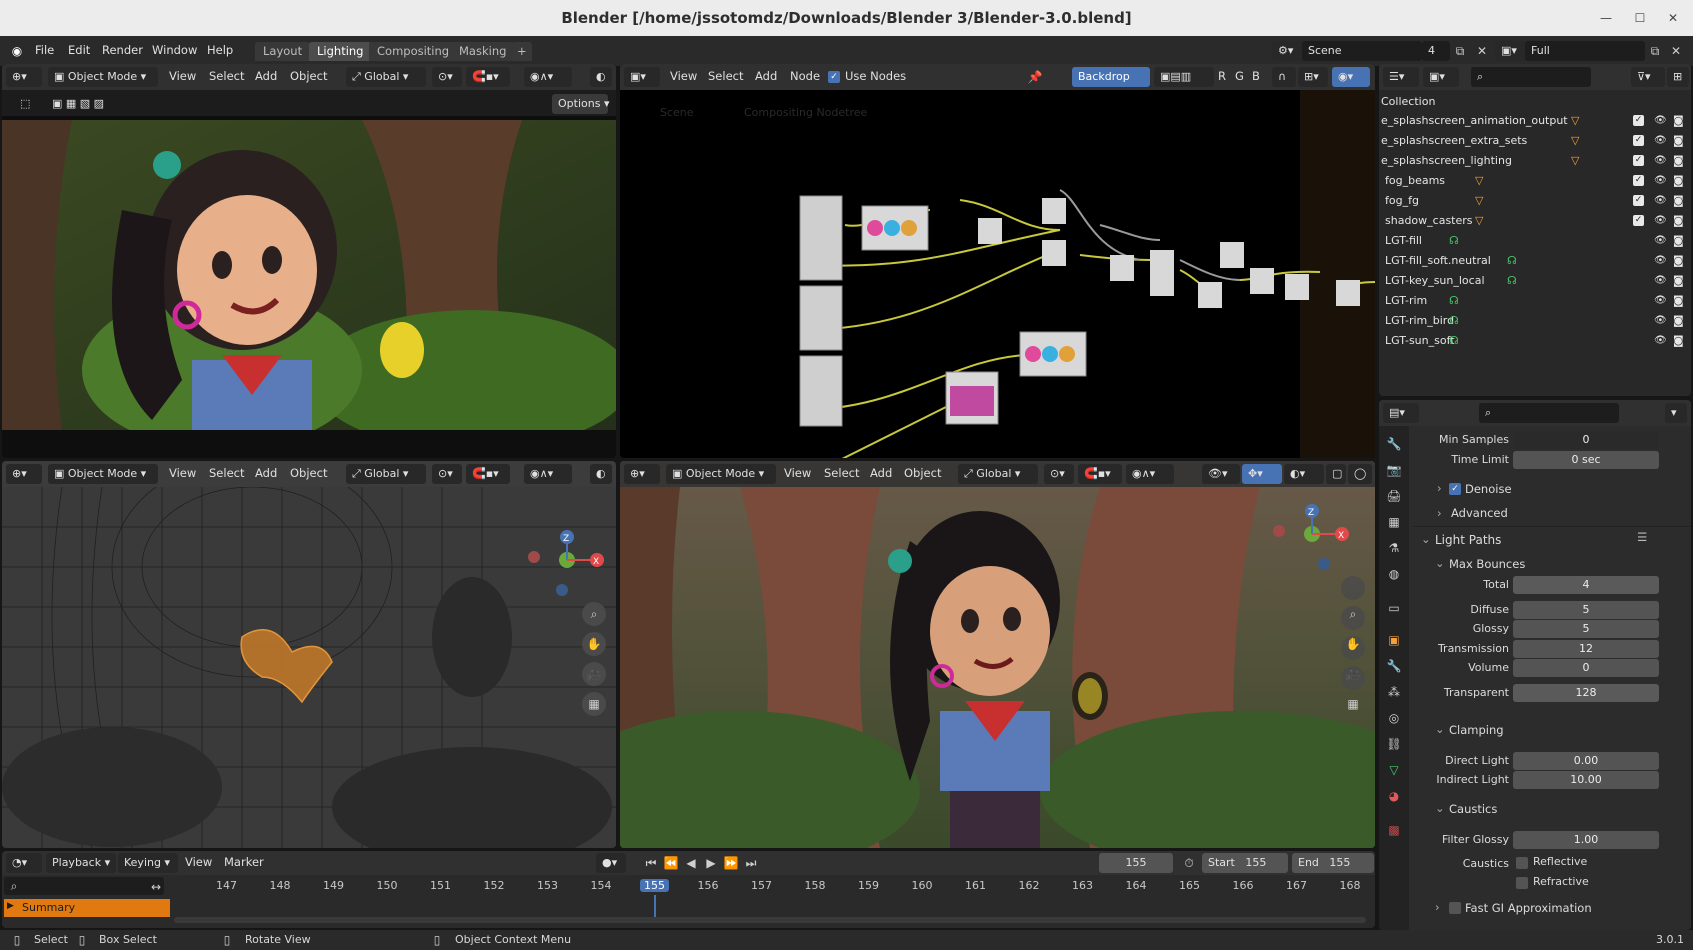 The width and height of the screenshot is (1693, 950). What do you see at coordinates (642, 77) in the screenshot?
I see `editor-type-button: ▣▾` at bounding box center [642, 77].